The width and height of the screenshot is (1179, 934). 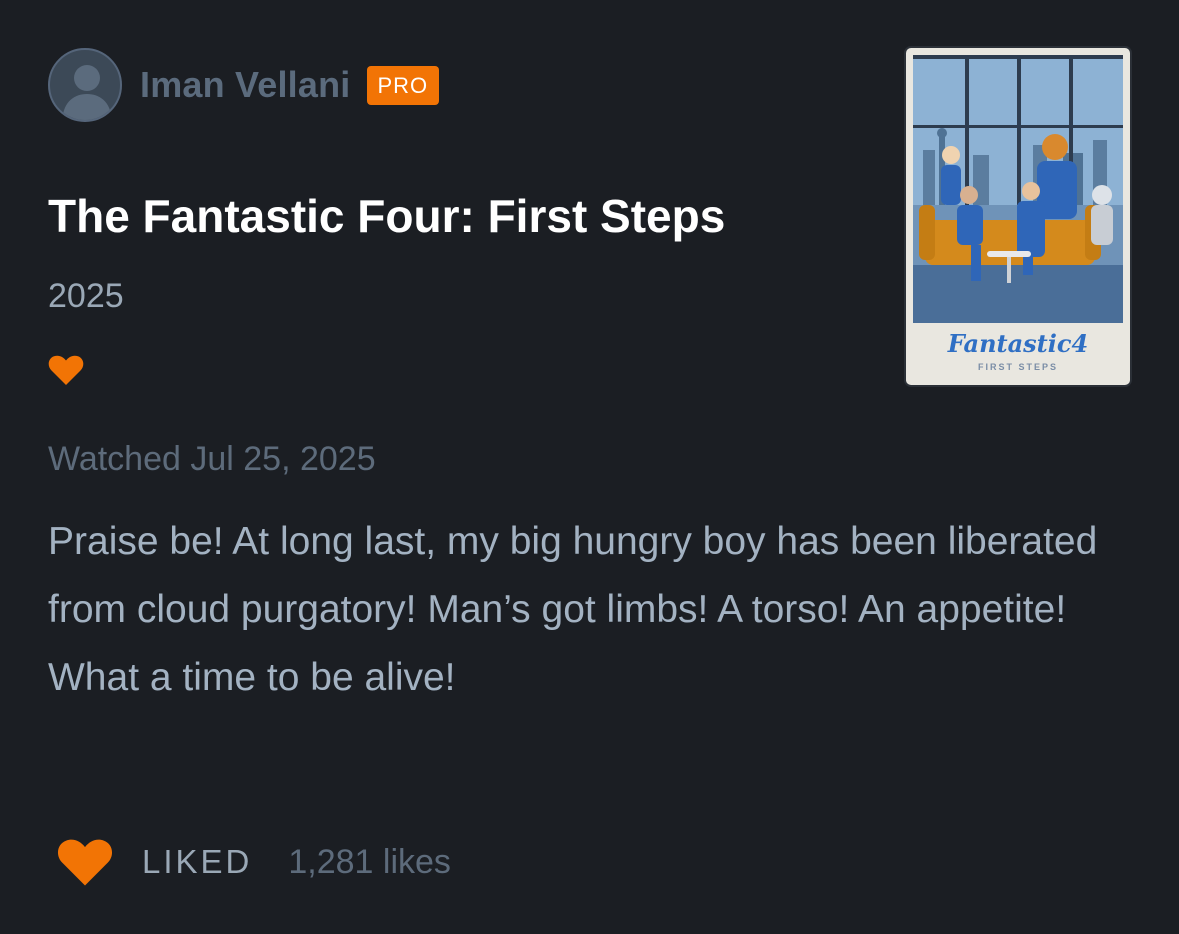 I want to click on poster-logo: Fantastic4, so click(x=1018, y=343).